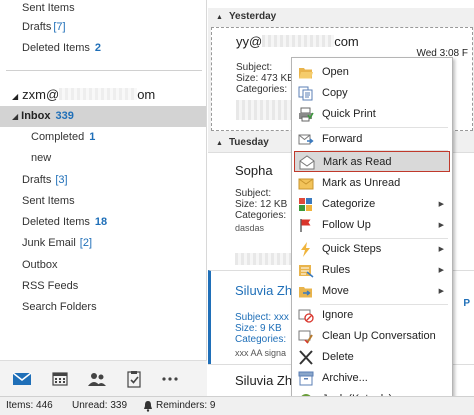  I want to click on menu-item-rules: Rules ▶, so click(372, 270).